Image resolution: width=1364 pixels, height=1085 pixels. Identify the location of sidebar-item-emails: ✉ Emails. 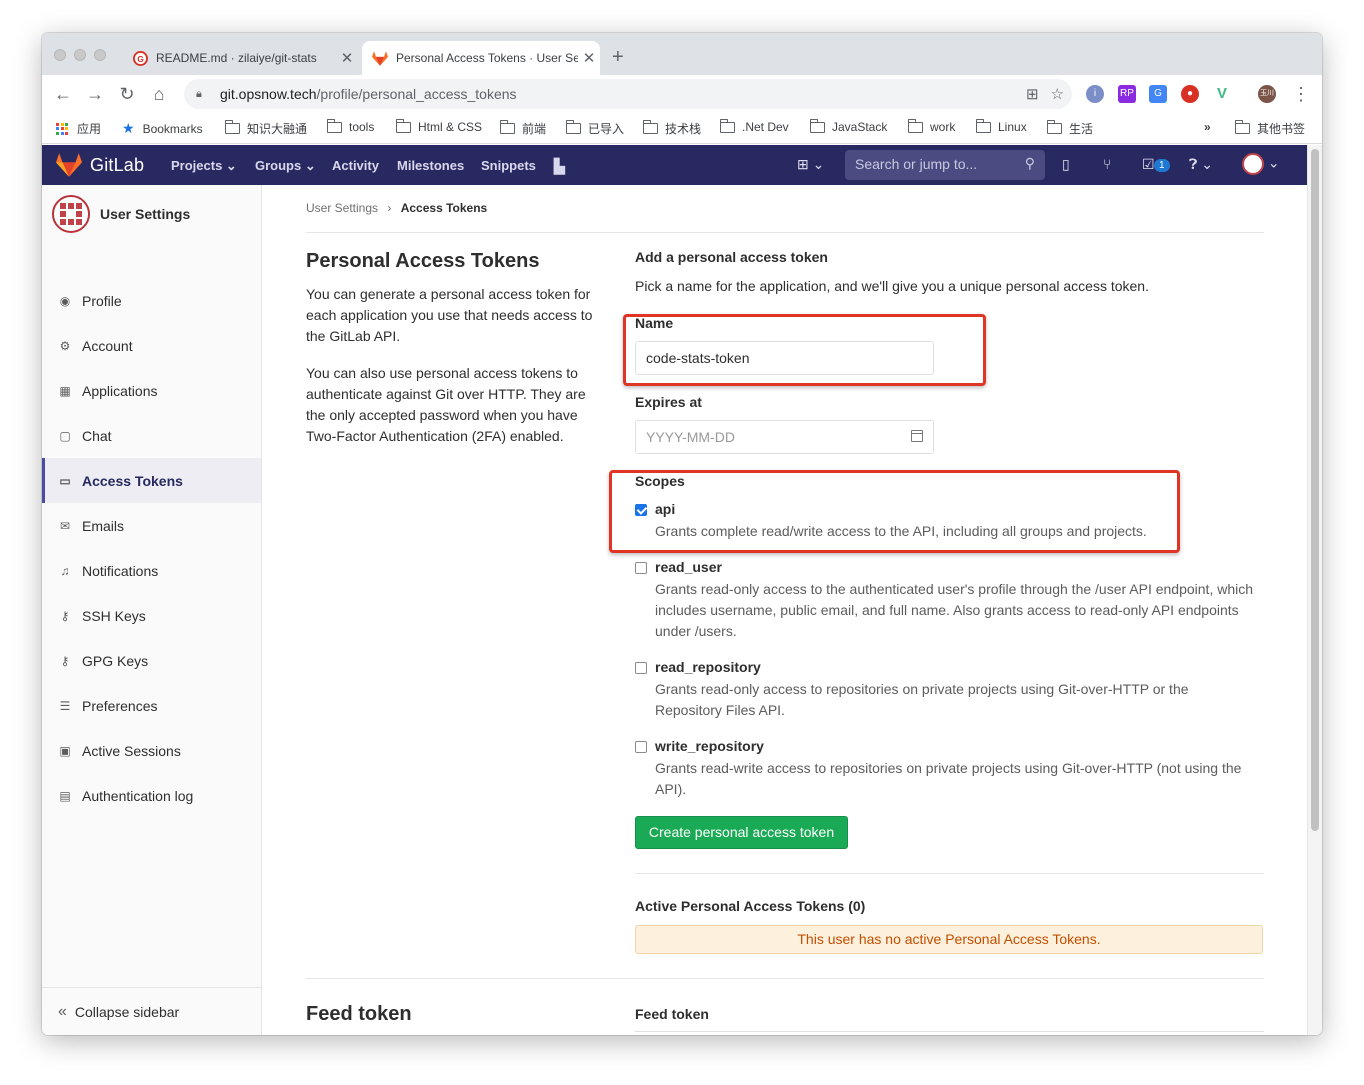
(151, 525).